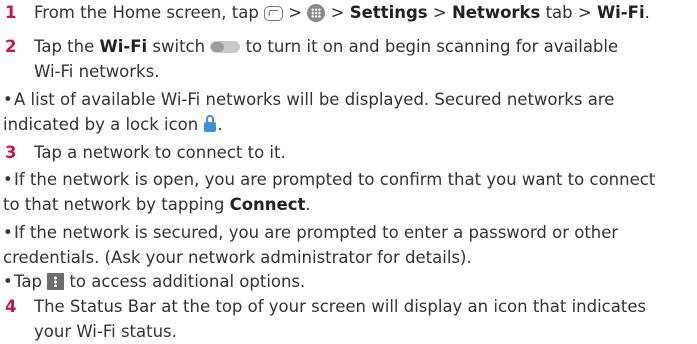 This screenshot has width=697, height=344. I want to click on bullet-text: indicated by a lock icon, so click(103, 124).